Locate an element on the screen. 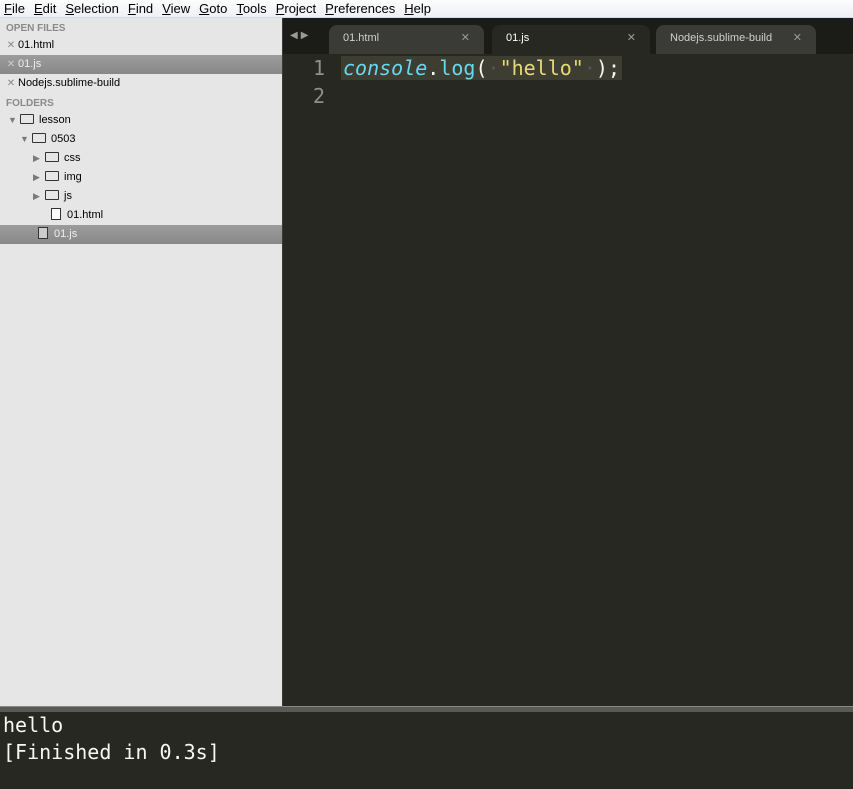  tab-bar: ◀▶ 01.html ✕ 01.js ✕ Nodejs.sublime-build ✕ is located at coordinates (568, 36).